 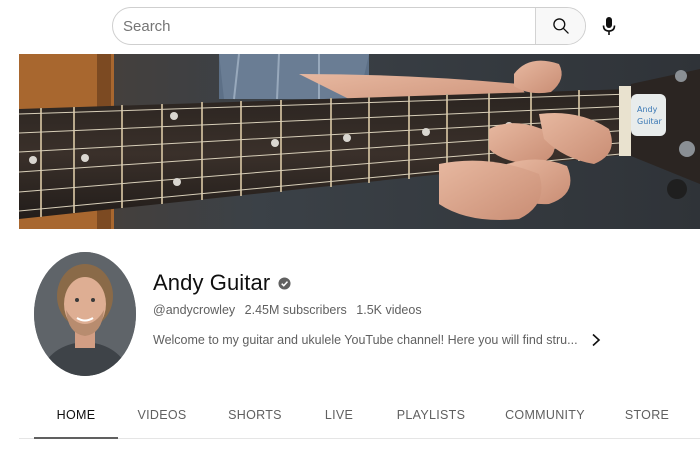 I want to click on subscriber-count: 2.45M subscribers, so click(x=295, y=310).